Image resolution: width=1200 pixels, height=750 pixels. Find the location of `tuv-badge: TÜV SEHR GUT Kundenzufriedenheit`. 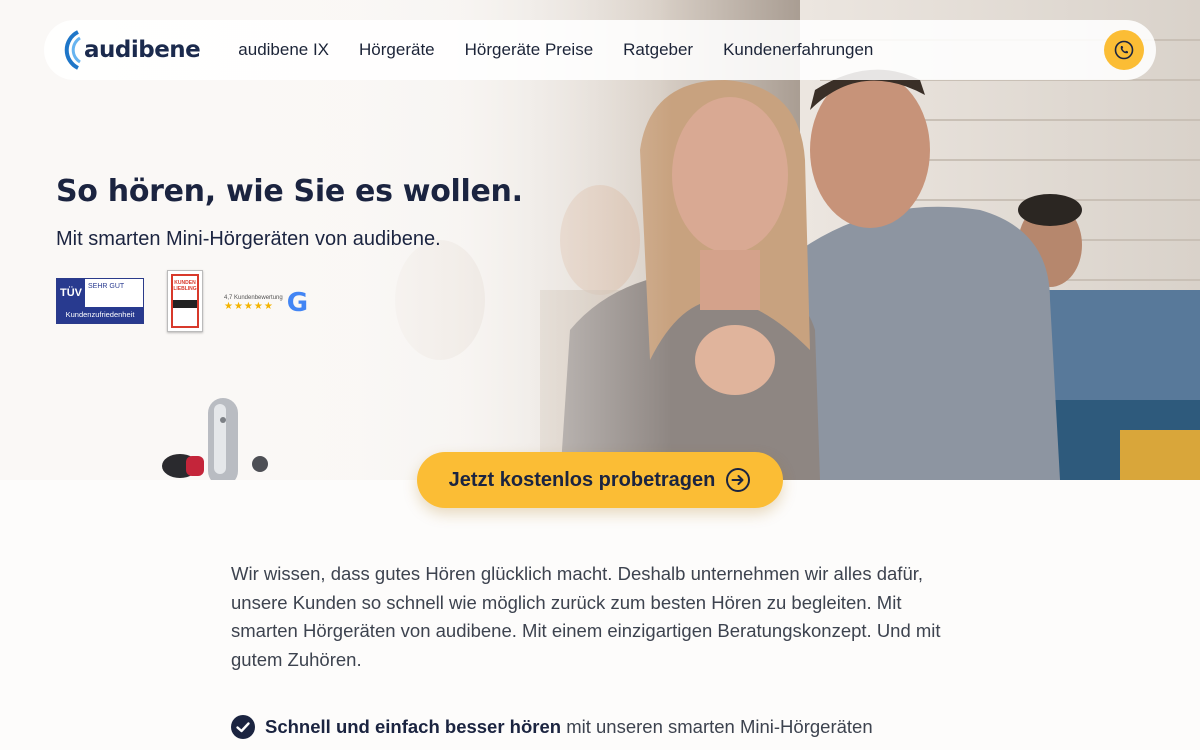

tuv-badge: TÜV SEHR GUT Kundenzufriedenheit is located at coordinates (100, 301).